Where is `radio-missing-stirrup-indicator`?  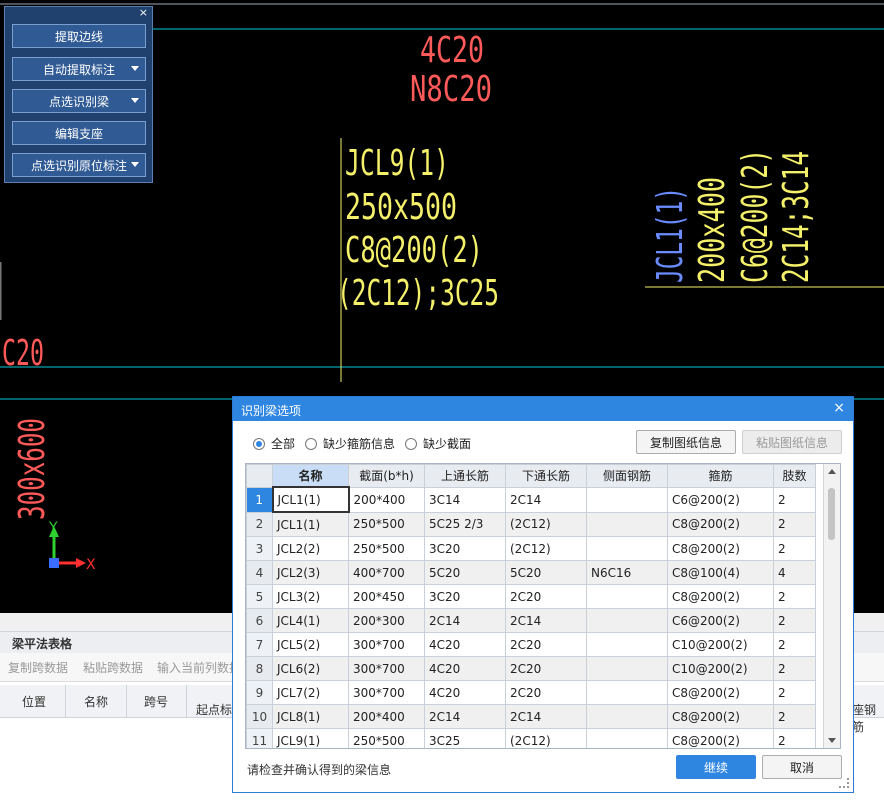
radio-missing-stirrup-indicator is located at coordinates (311, 443).